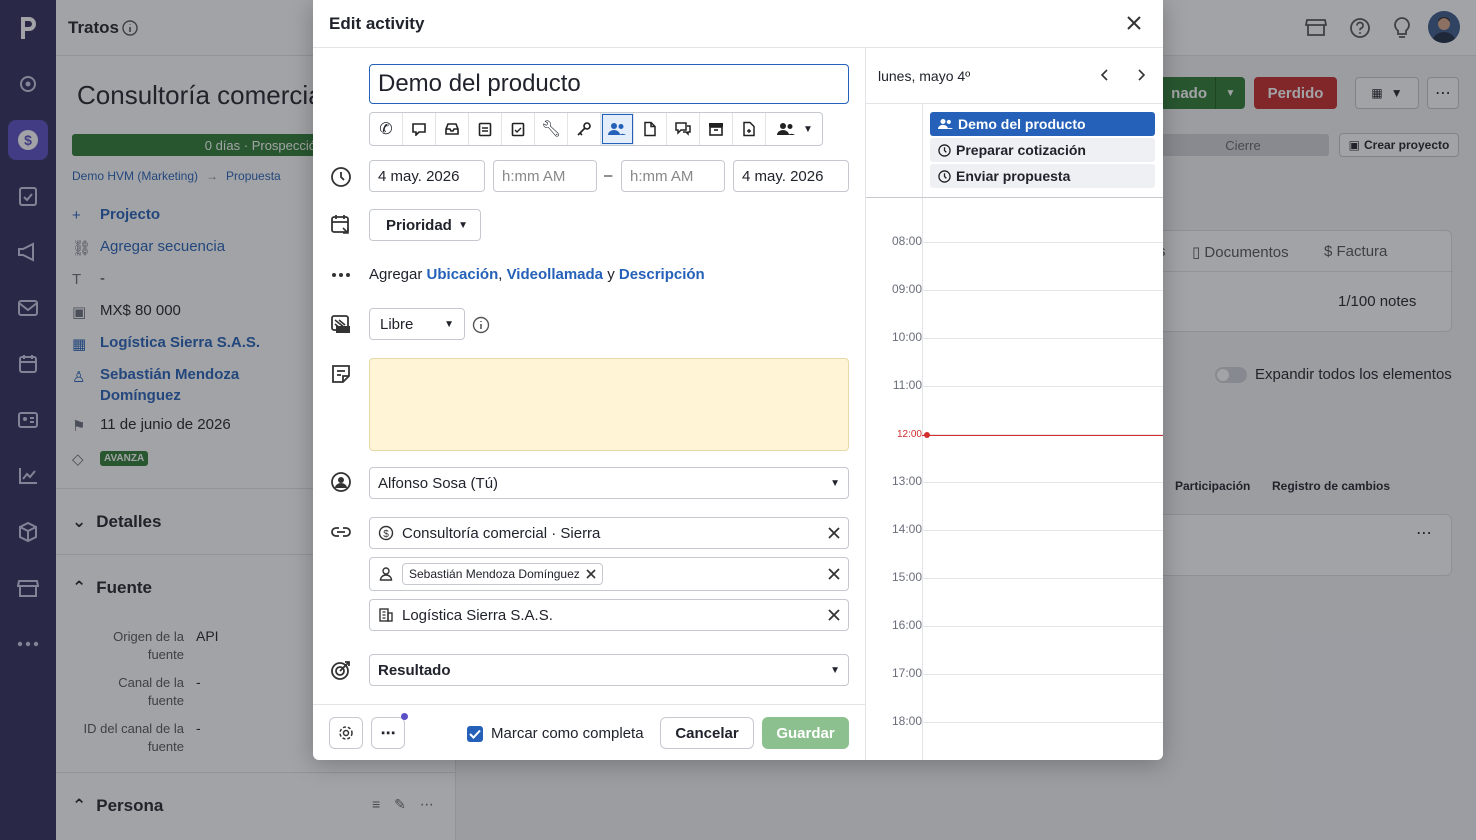 This screenshot has width=1476, height=840. I want to click on document-icon, so click(650, 129).